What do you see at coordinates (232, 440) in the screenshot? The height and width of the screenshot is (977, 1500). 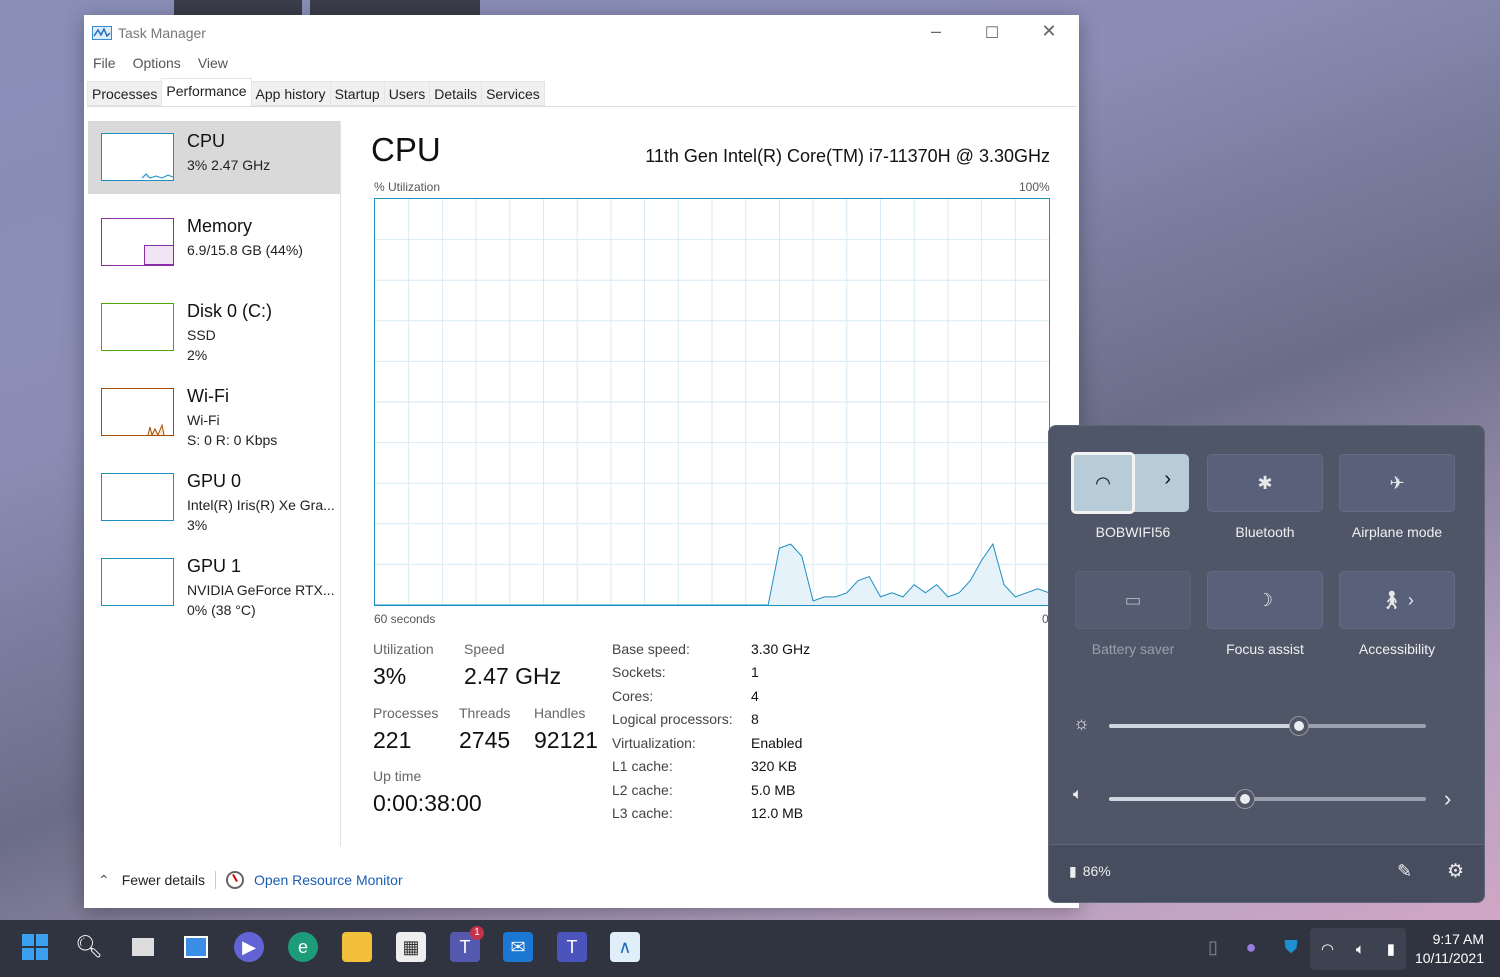 I see `sidebar-detail: S: 0 R: 0 Kbps` at bounding box center [232, 440].